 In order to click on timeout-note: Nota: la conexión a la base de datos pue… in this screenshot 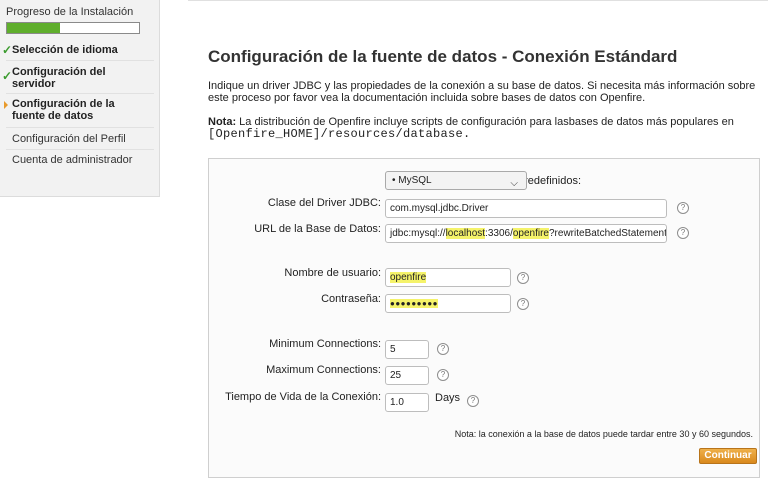, I will do `click(603, 434)`.